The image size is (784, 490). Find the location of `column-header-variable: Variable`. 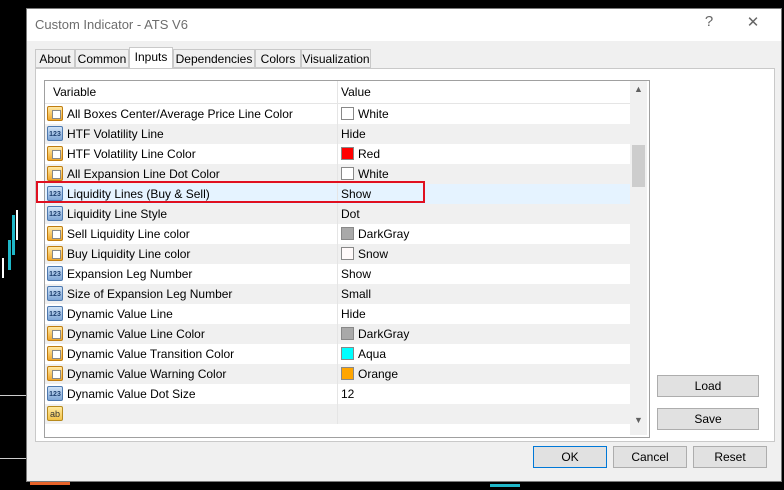

column-header-variable: Variable is located at coordinates (74, 92).